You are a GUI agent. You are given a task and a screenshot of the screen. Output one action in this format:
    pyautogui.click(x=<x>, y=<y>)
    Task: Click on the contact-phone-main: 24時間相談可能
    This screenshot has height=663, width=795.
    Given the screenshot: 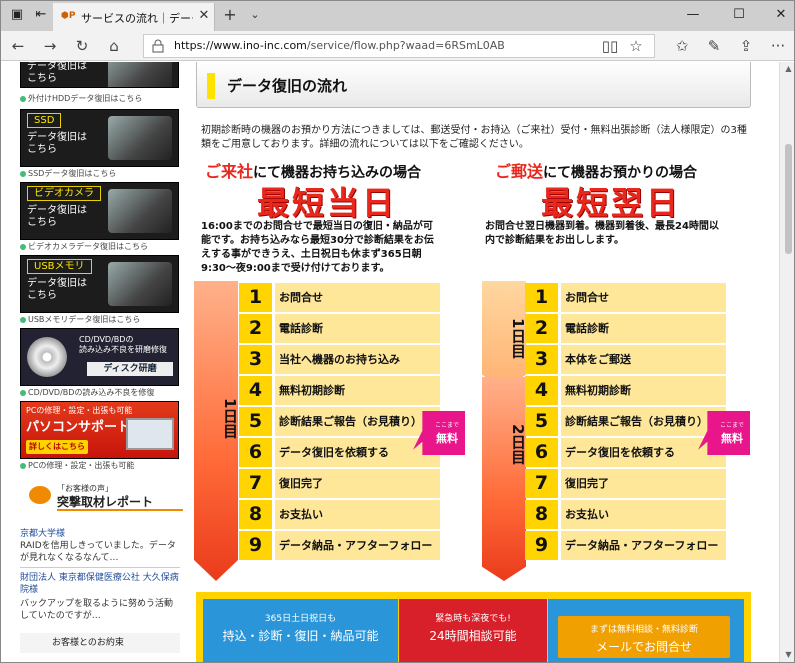 What is the action you would take?
    pyautogui.click(x=473, y=636)
    